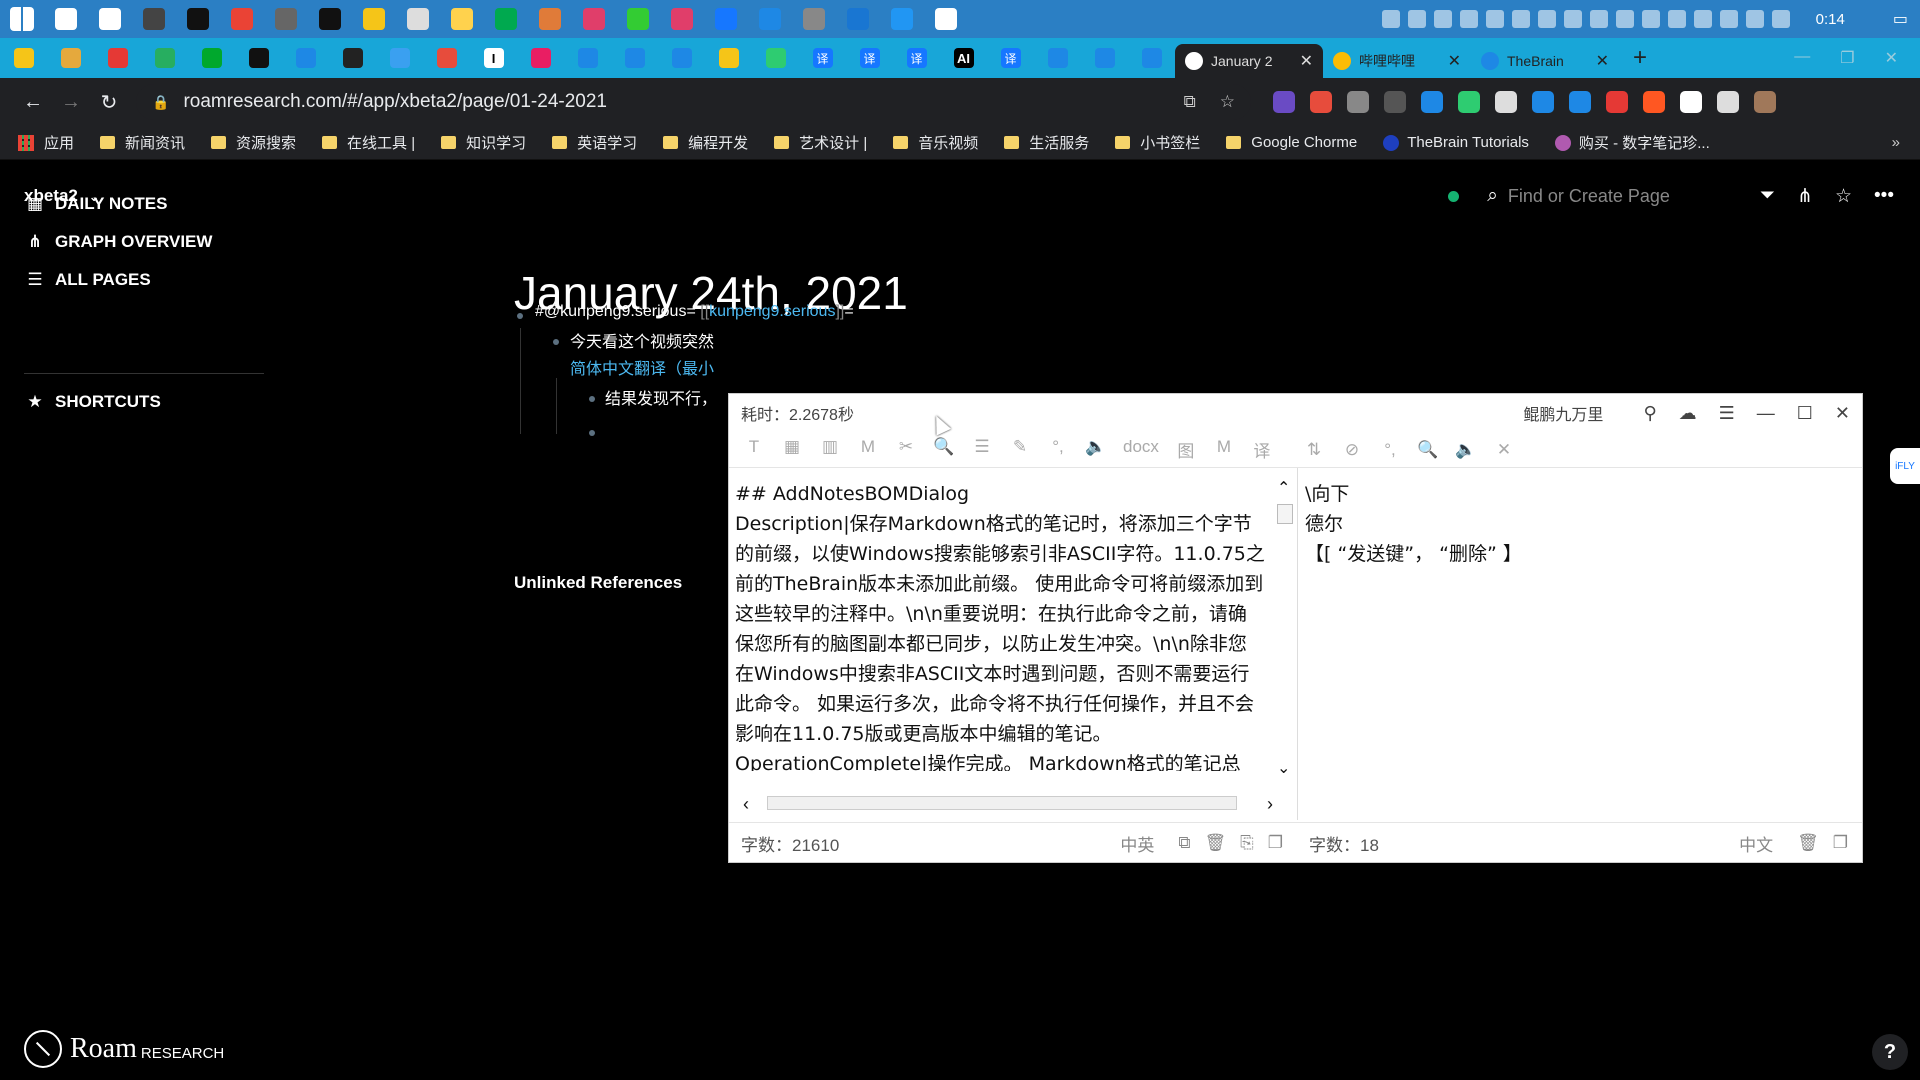 The image size is (1920, 1080). What do you see at coordinates (598, 583) in the screenshot?
I see `unlinked-references-header: Unlinked References` at bounding box center [598, 583].